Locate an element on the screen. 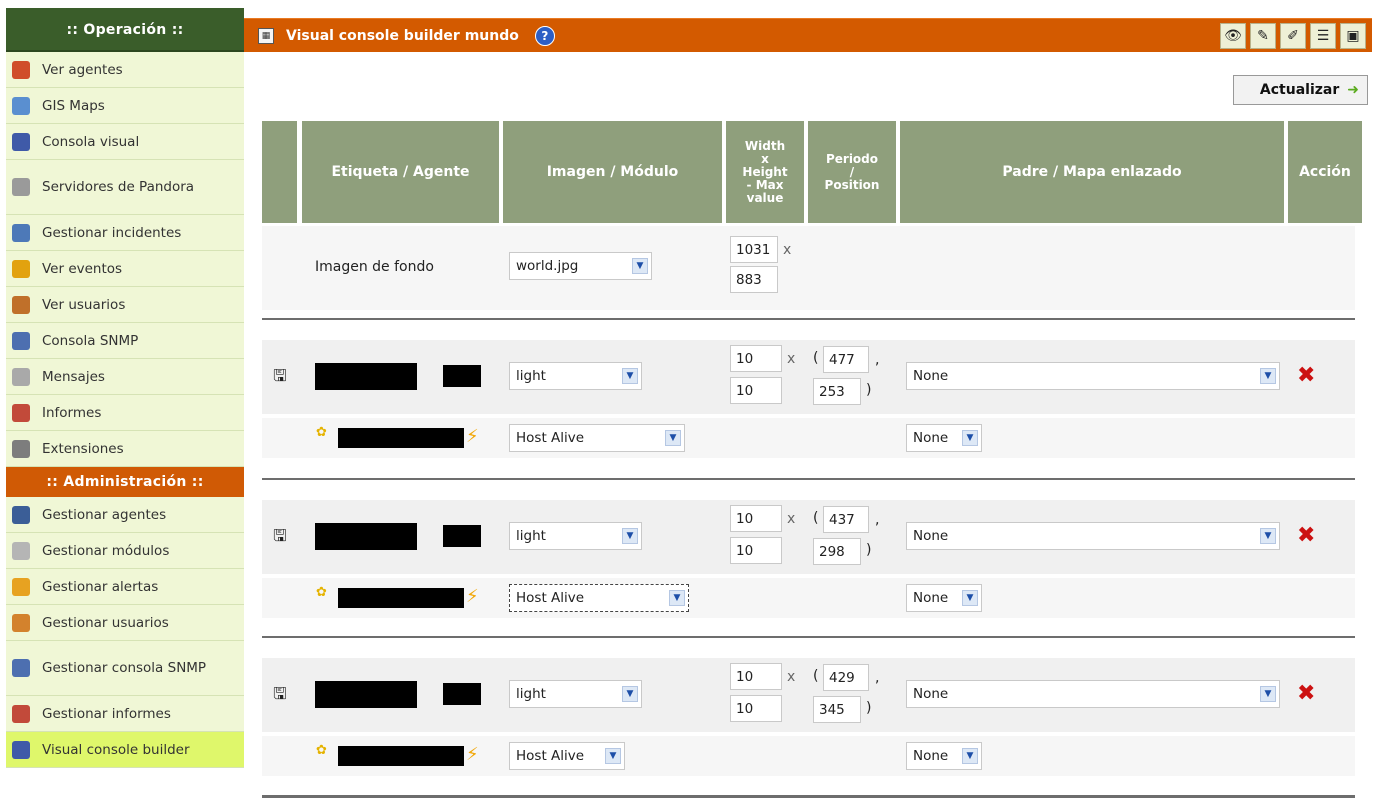 The height and width of the screenshot is (798, 1375). extensions-icon is located at coordinates (21, 448).